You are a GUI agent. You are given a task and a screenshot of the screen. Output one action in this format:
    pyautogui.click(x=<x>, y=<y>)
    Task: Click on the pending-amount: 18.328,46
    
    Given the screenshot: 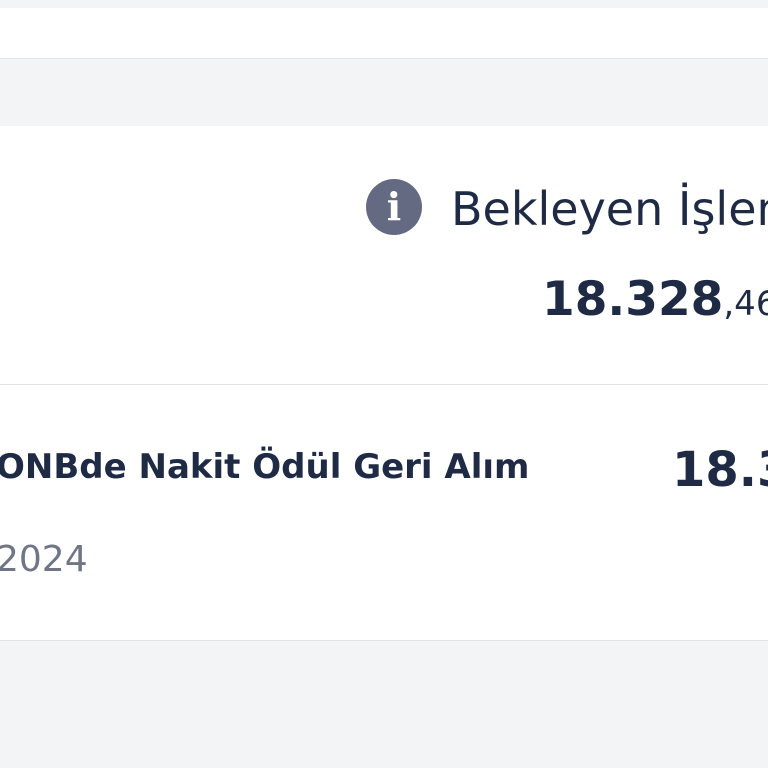 What is the action you would take?
    pyautogui.click(x=655, y=305)
    